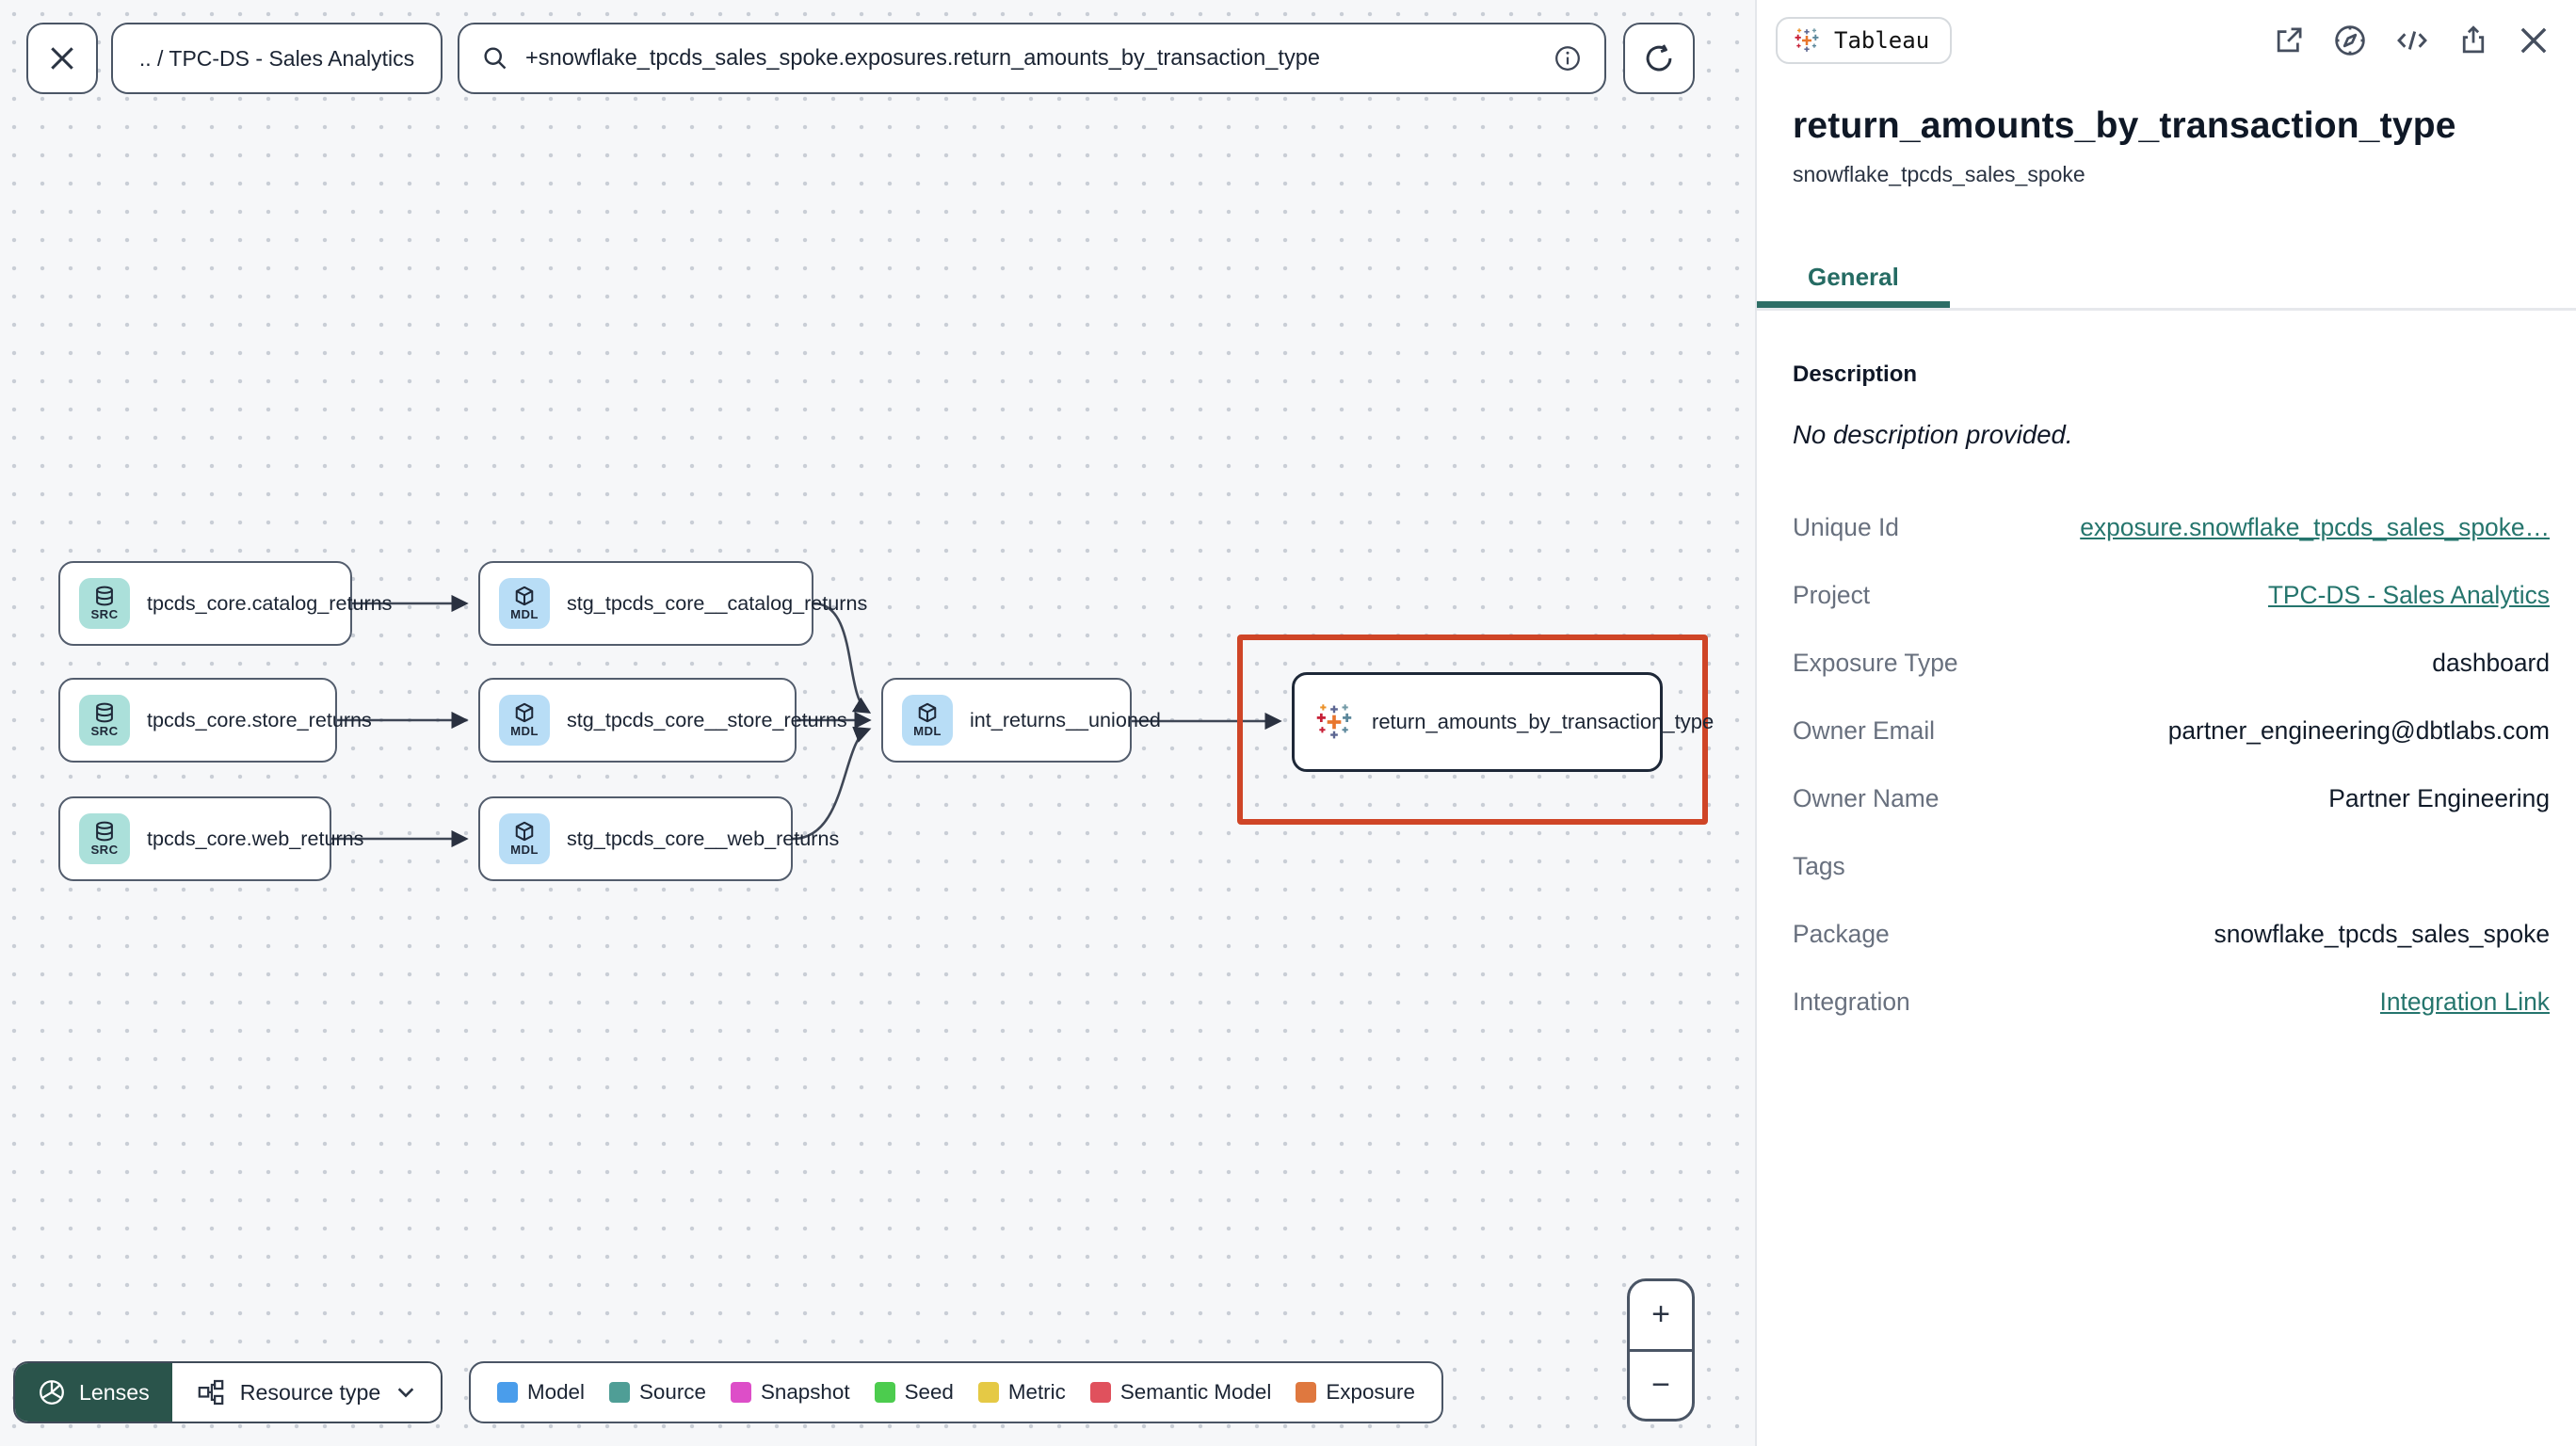 The width and height of the screenshot is (2576, 1446). I want to click on node-stg-store-returns: MDL stg_tpcds_core__store_returns, so click(662, 720).